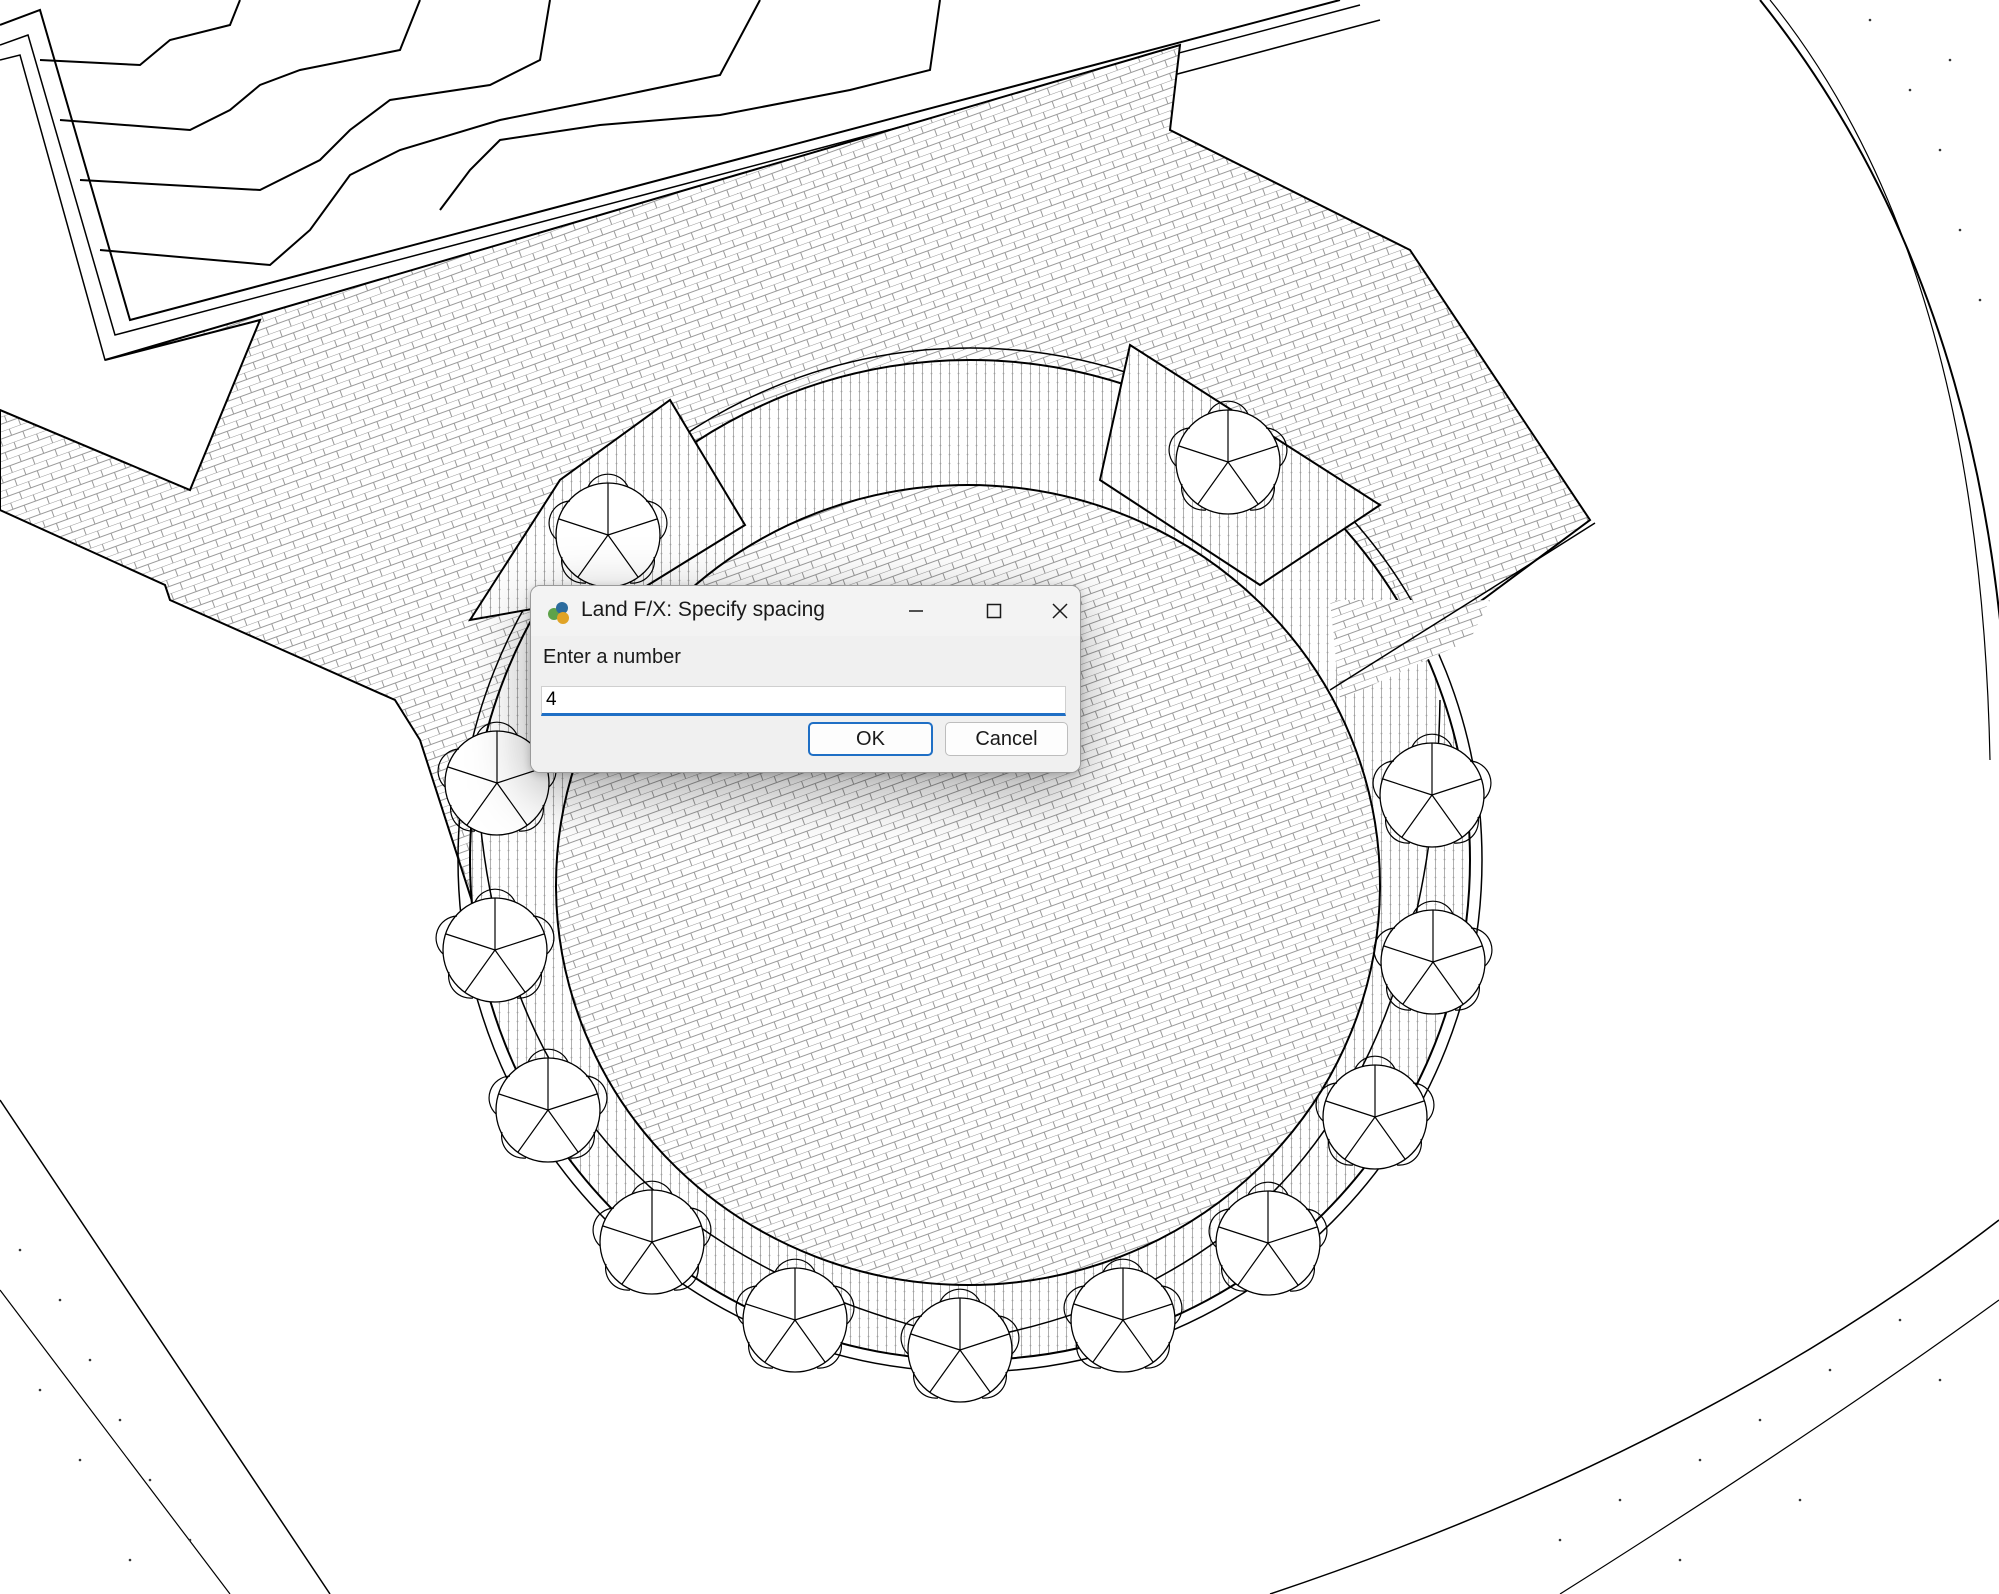  What do you see at coordinates (558, 613) in the screenshot?
I see `land-fx-icon` at bounding box center [558, 613].